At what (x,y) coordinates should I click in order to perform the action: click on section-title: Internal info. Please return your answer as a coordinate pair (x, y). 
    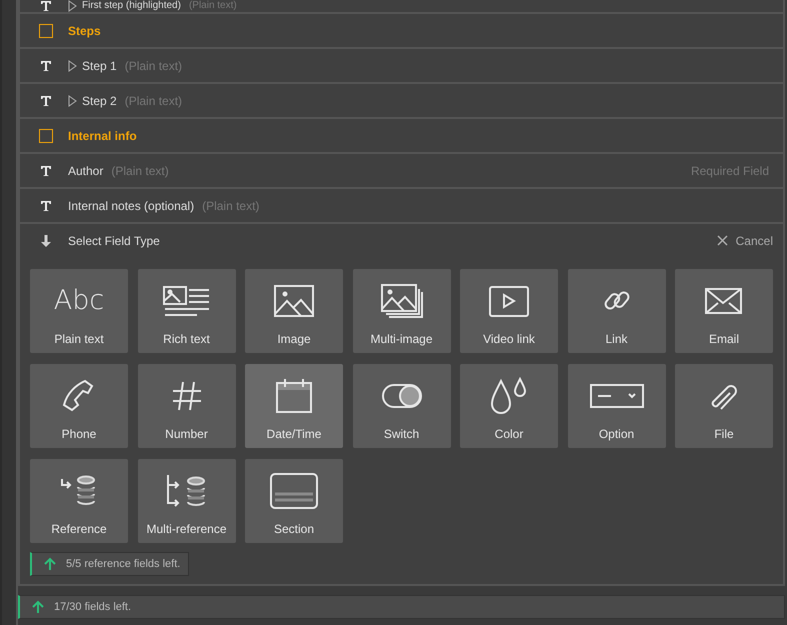
    Looking at the image, I should click on (102, 135).